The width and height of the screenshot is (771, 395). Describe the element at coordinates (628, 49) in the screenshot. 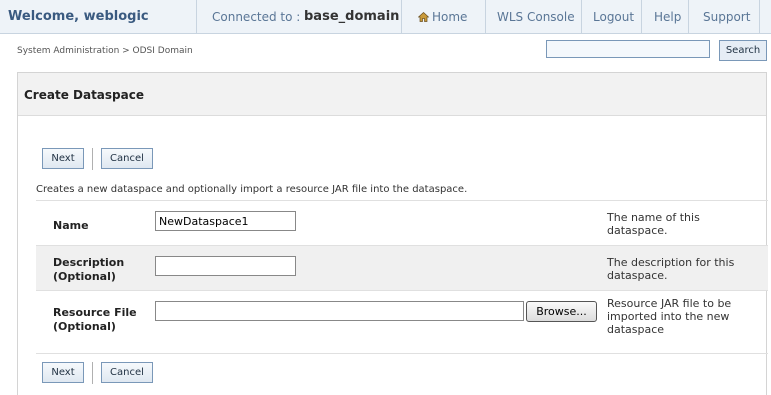

I see `search-input` at that location.